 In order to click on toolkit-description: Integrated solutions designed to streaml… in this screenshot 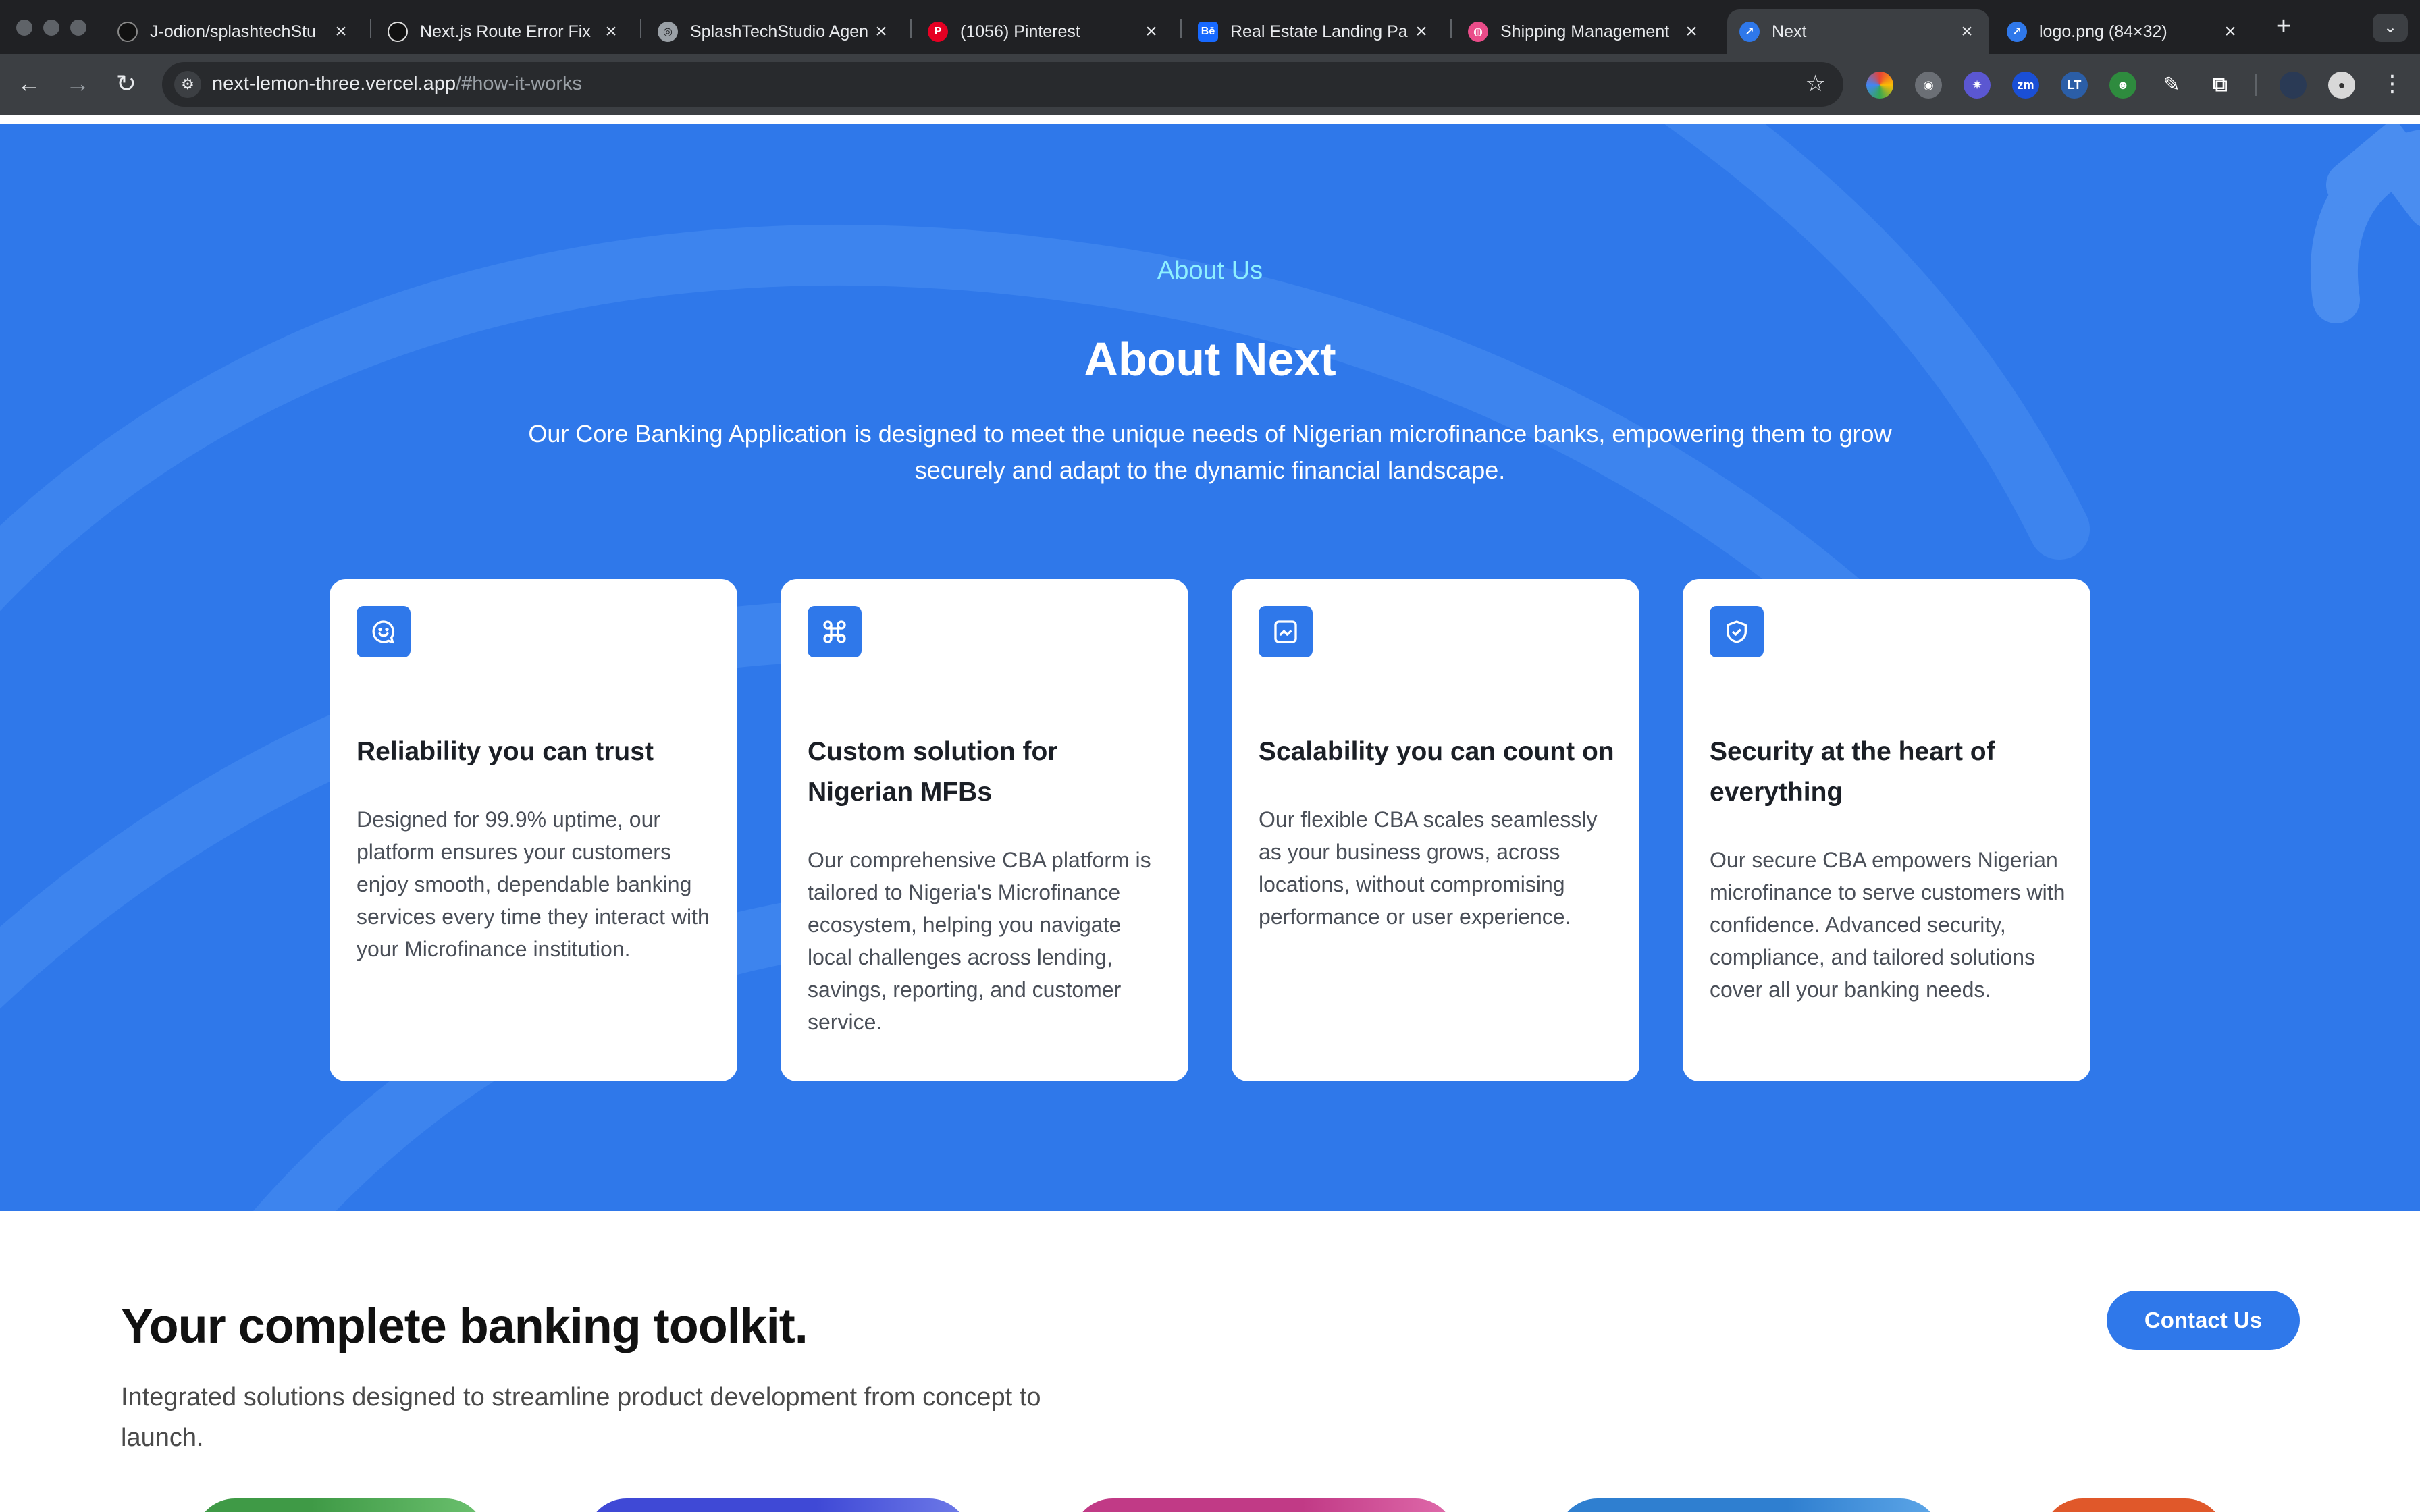, I will do `click(581, 1417)`.